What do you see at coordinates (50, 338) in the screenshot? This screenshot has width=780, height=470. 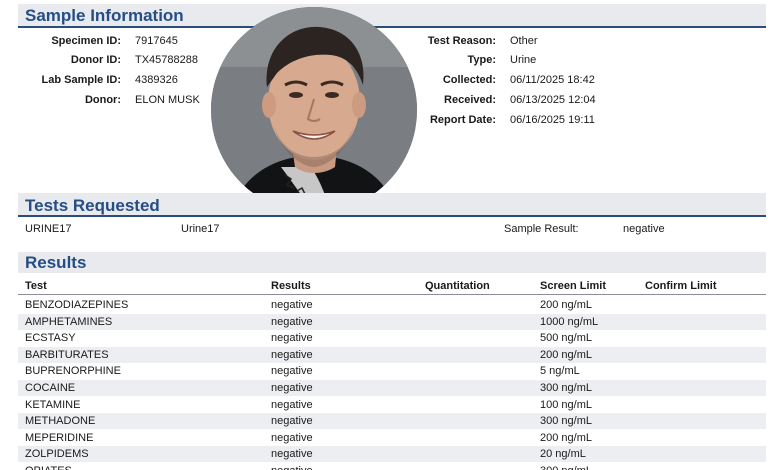 I see `test-name-cell: ECSTASY` at bounding box center [50, 338].